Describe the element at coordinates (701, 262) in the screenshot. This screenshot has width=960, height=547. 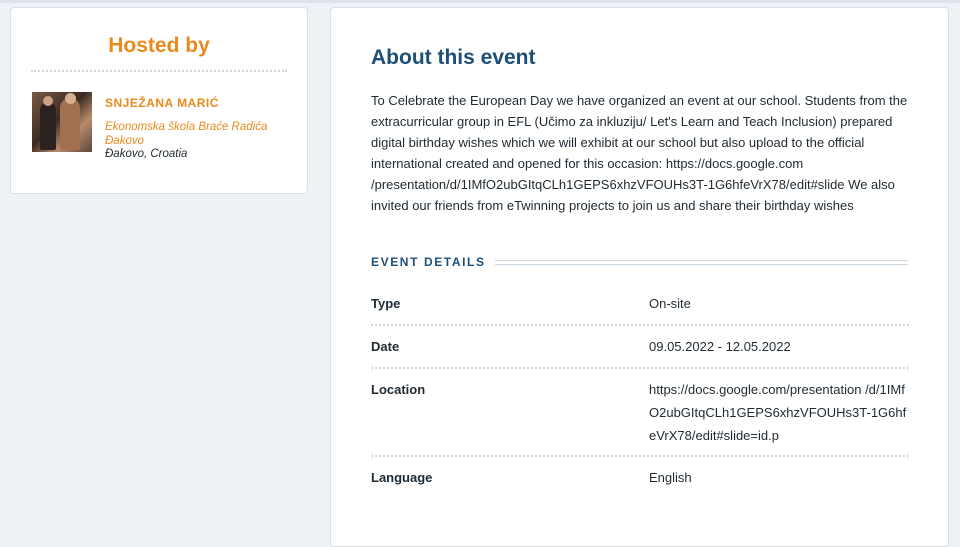
I see `event-details-rule` at that location.